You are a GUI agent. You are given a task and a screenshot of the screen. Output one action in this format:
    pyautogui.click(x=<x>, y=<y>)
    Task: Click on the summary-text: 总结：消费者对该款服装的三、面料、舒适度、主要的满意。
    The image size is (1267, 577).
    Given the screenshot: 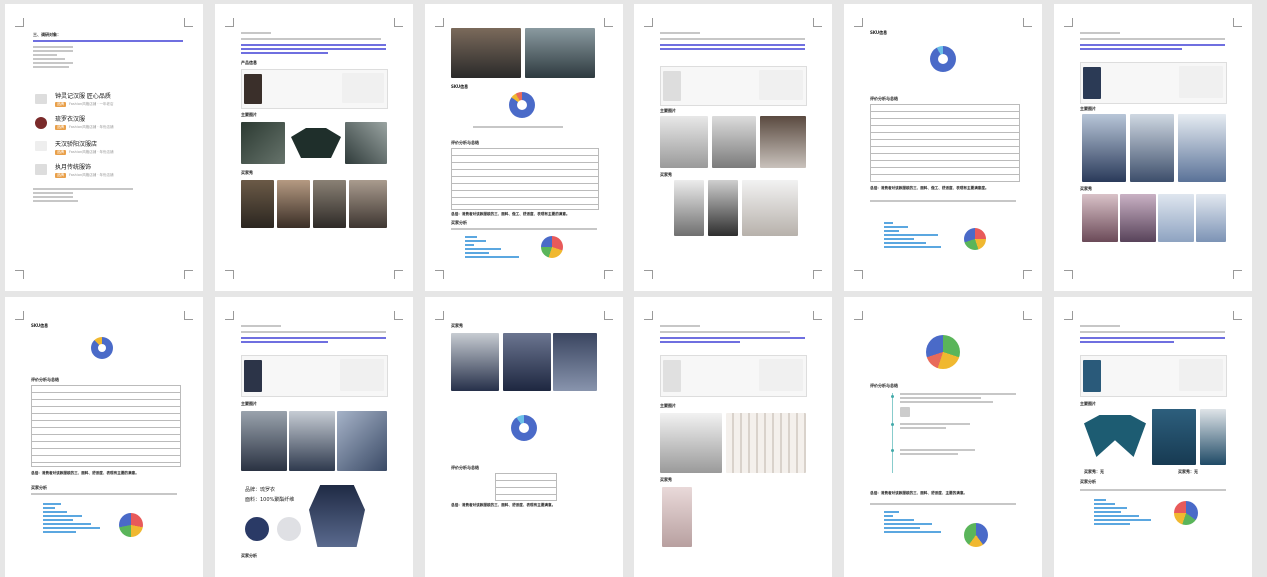 What is the action you would take?
    pyautogui.click(x=919, y=493)
    